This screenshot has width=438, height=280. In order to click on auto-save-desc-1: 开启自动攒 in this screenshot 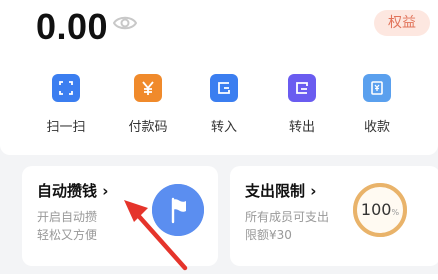, I will do `click(67, 217)`.